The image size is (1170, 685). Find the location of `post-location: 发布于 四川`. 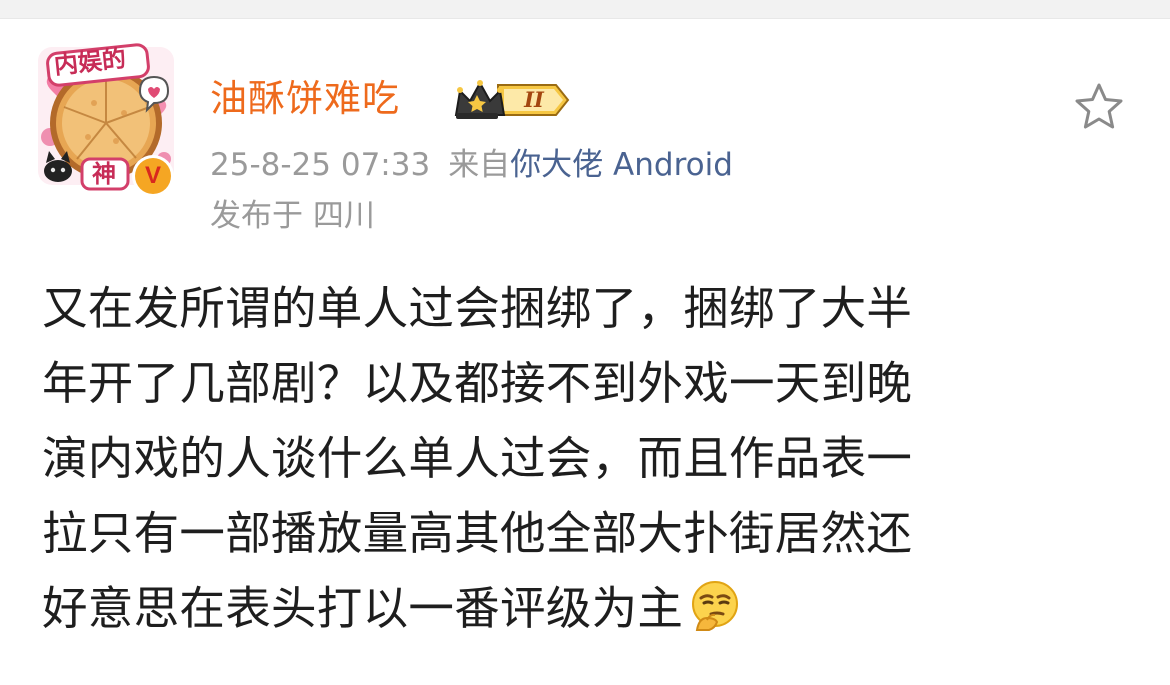

post-location: 发布于 四川 is located at coordinates (292, 216).